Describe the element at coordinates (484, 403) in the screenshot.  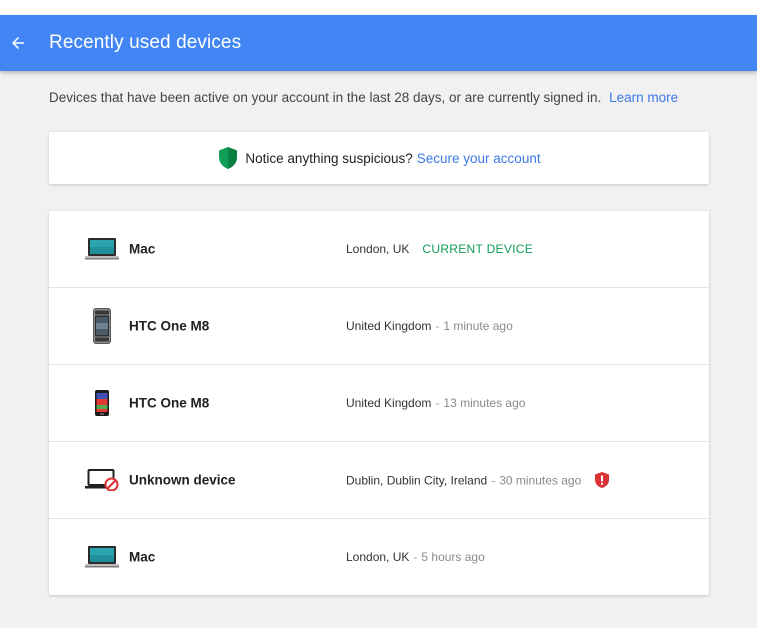
I see `device-last-active: 13 minutes ago` at that location.